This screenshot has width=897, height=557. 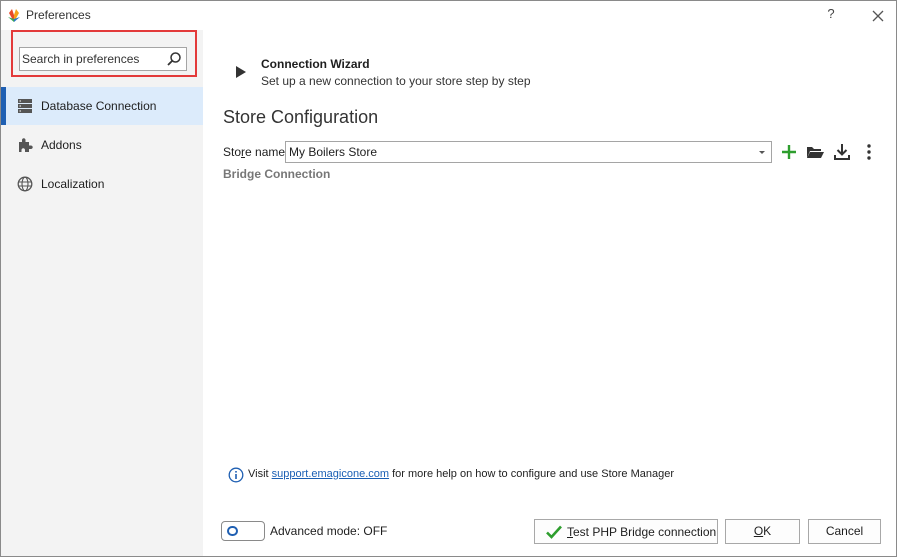 I want to click on info-prefix: Visit, so click(x=260, y=474).